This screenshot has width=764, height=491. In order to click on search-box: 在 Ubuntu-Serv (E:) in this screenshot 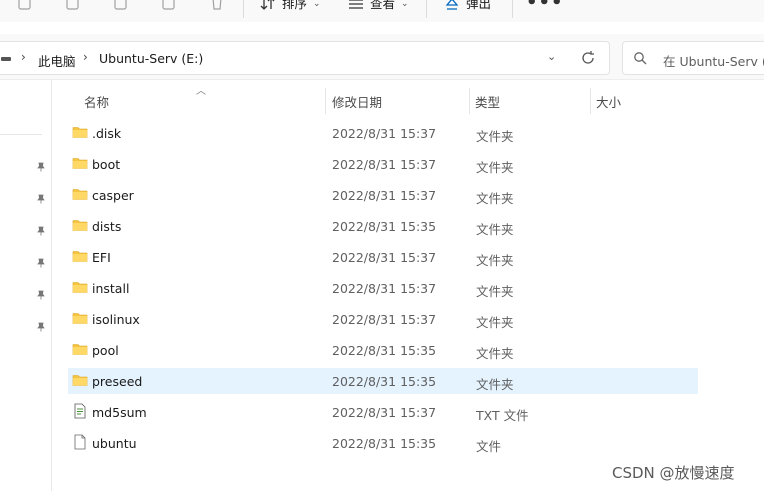, I will do `click(693, 58)`.